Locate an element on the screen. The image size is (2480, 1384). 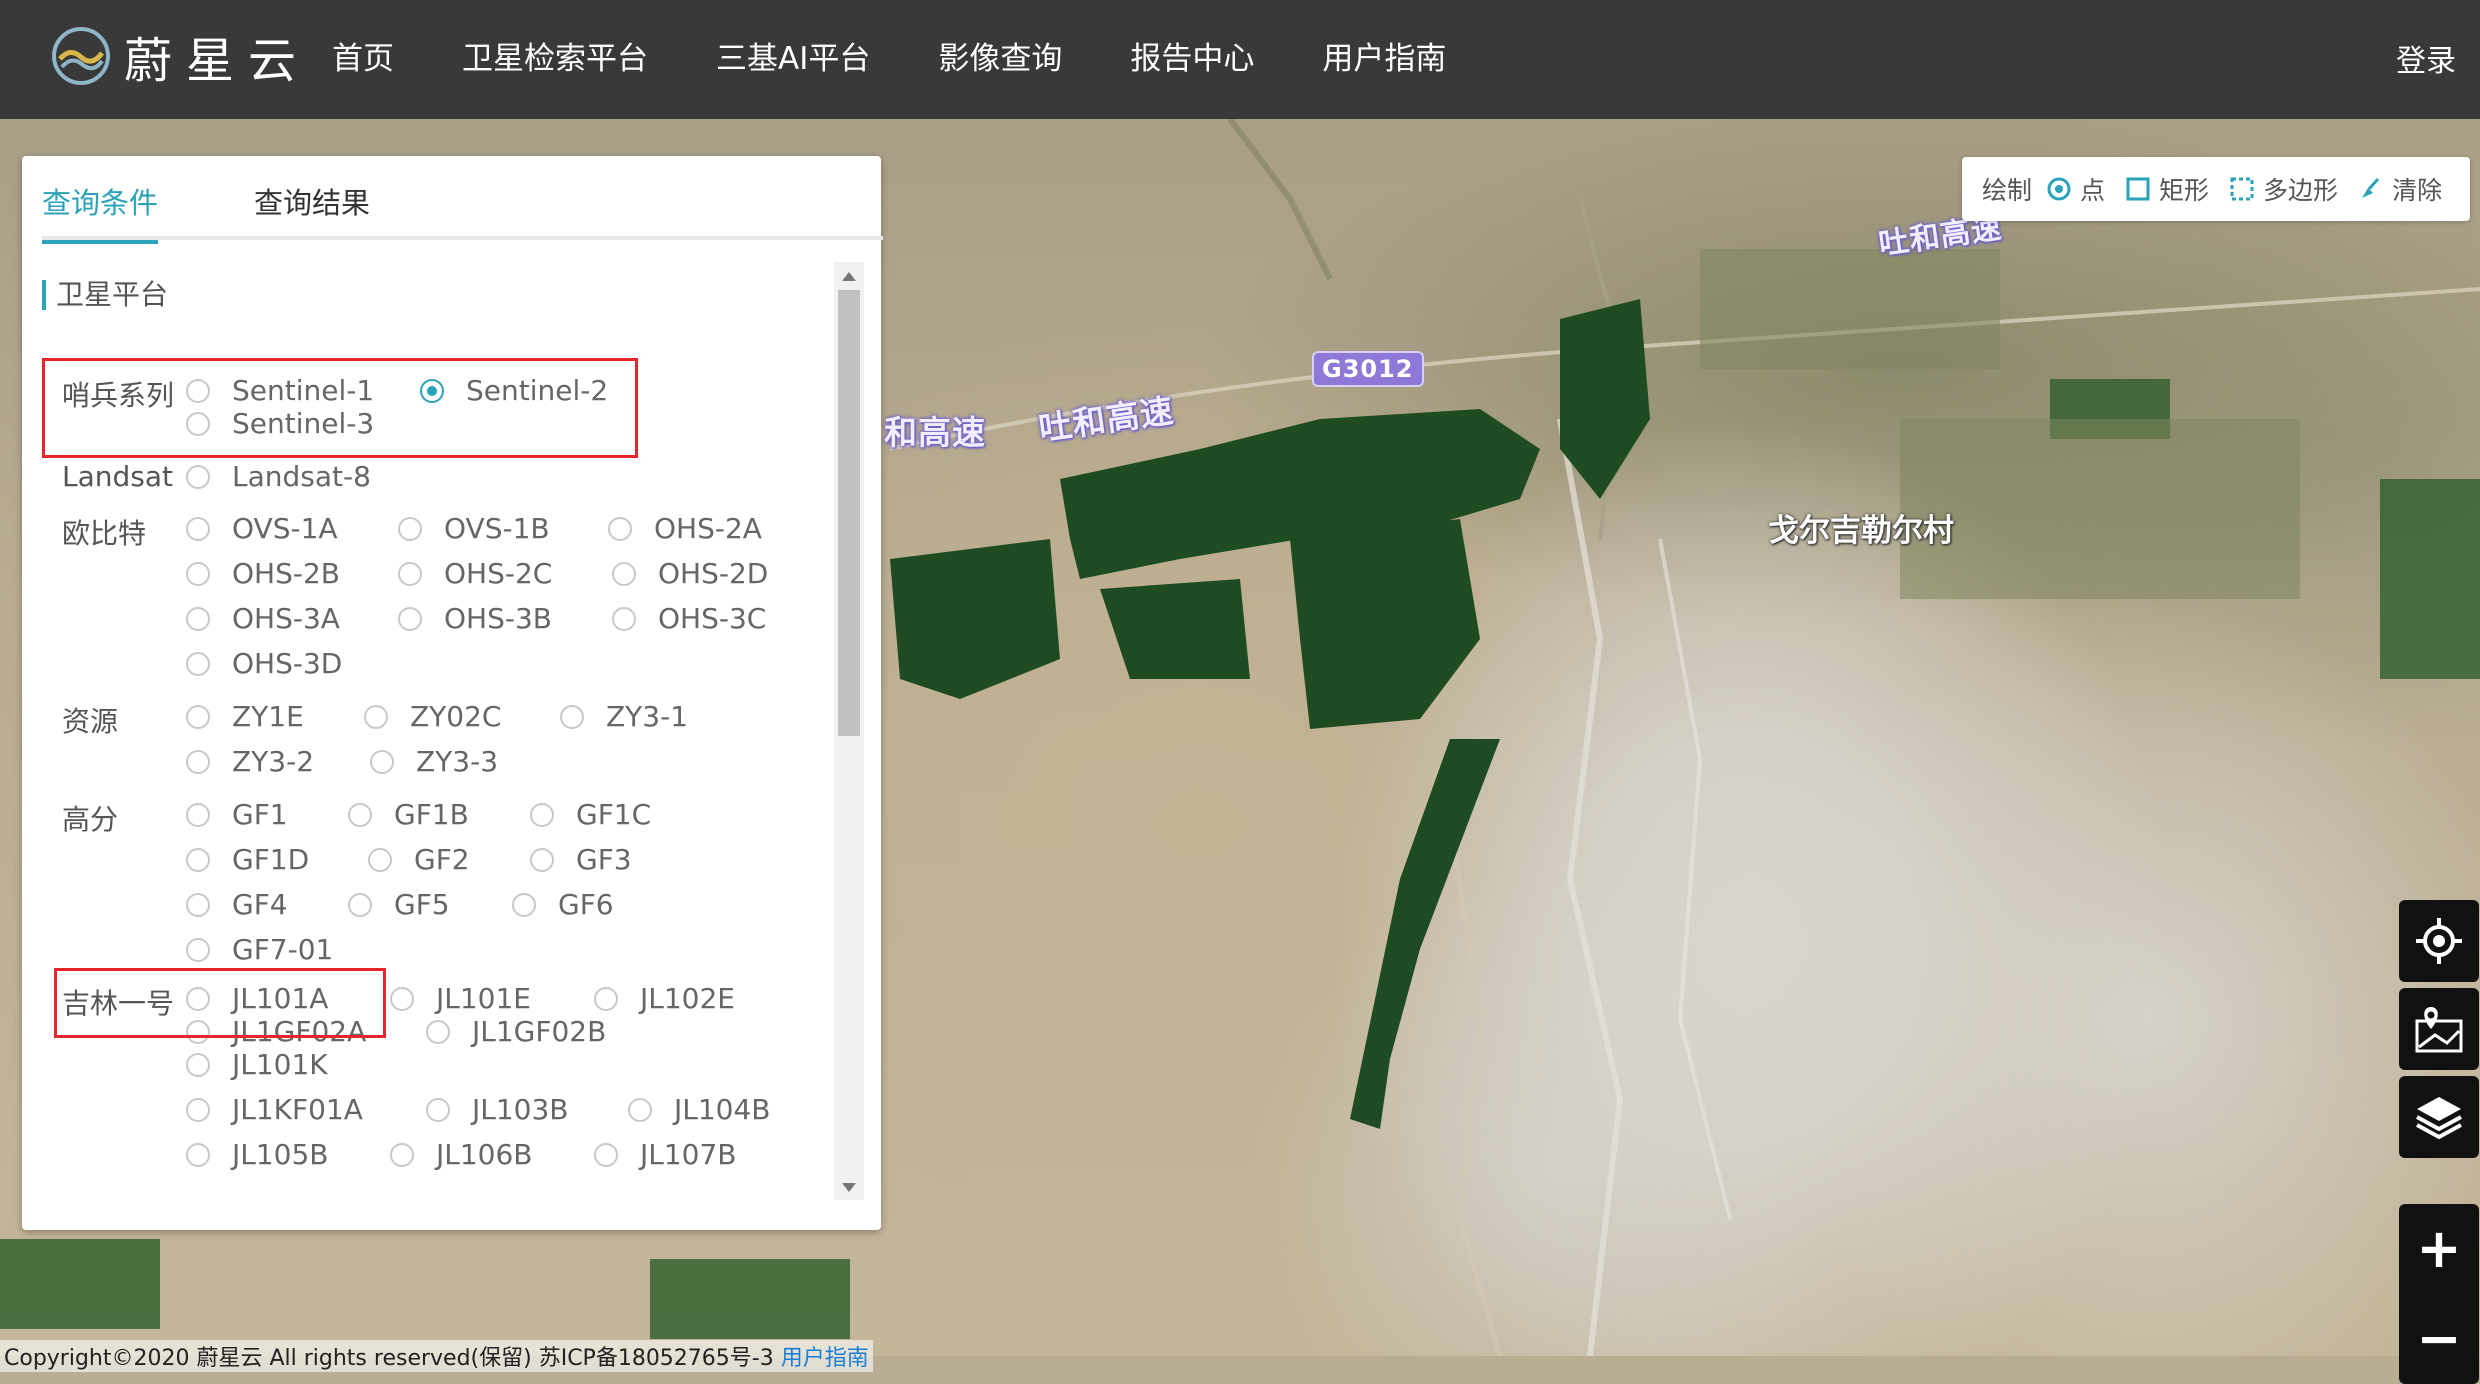
scroll-down-icon is located at coordinates (849, 1187).